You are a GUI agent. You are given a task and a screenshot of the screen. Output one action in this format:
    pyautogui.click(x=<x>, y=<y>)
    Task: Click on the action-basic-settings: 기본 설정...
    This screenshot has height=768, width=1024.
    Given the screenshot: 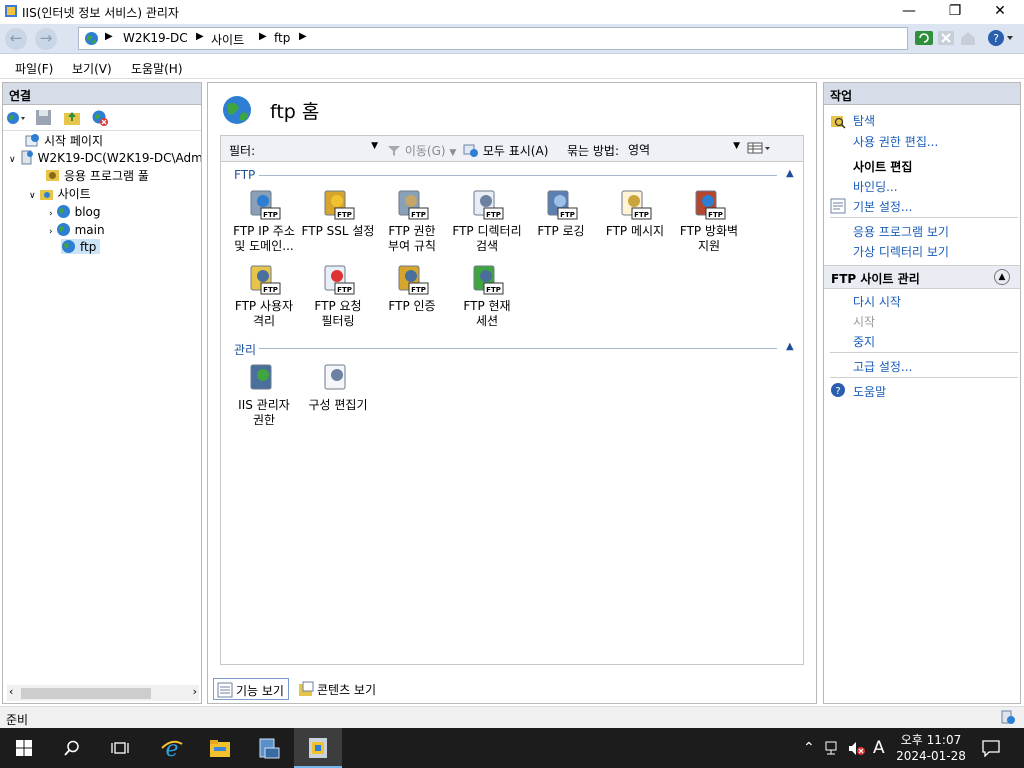 What is the action you would take?
    pyautogui.click(x=882, y=206)
    